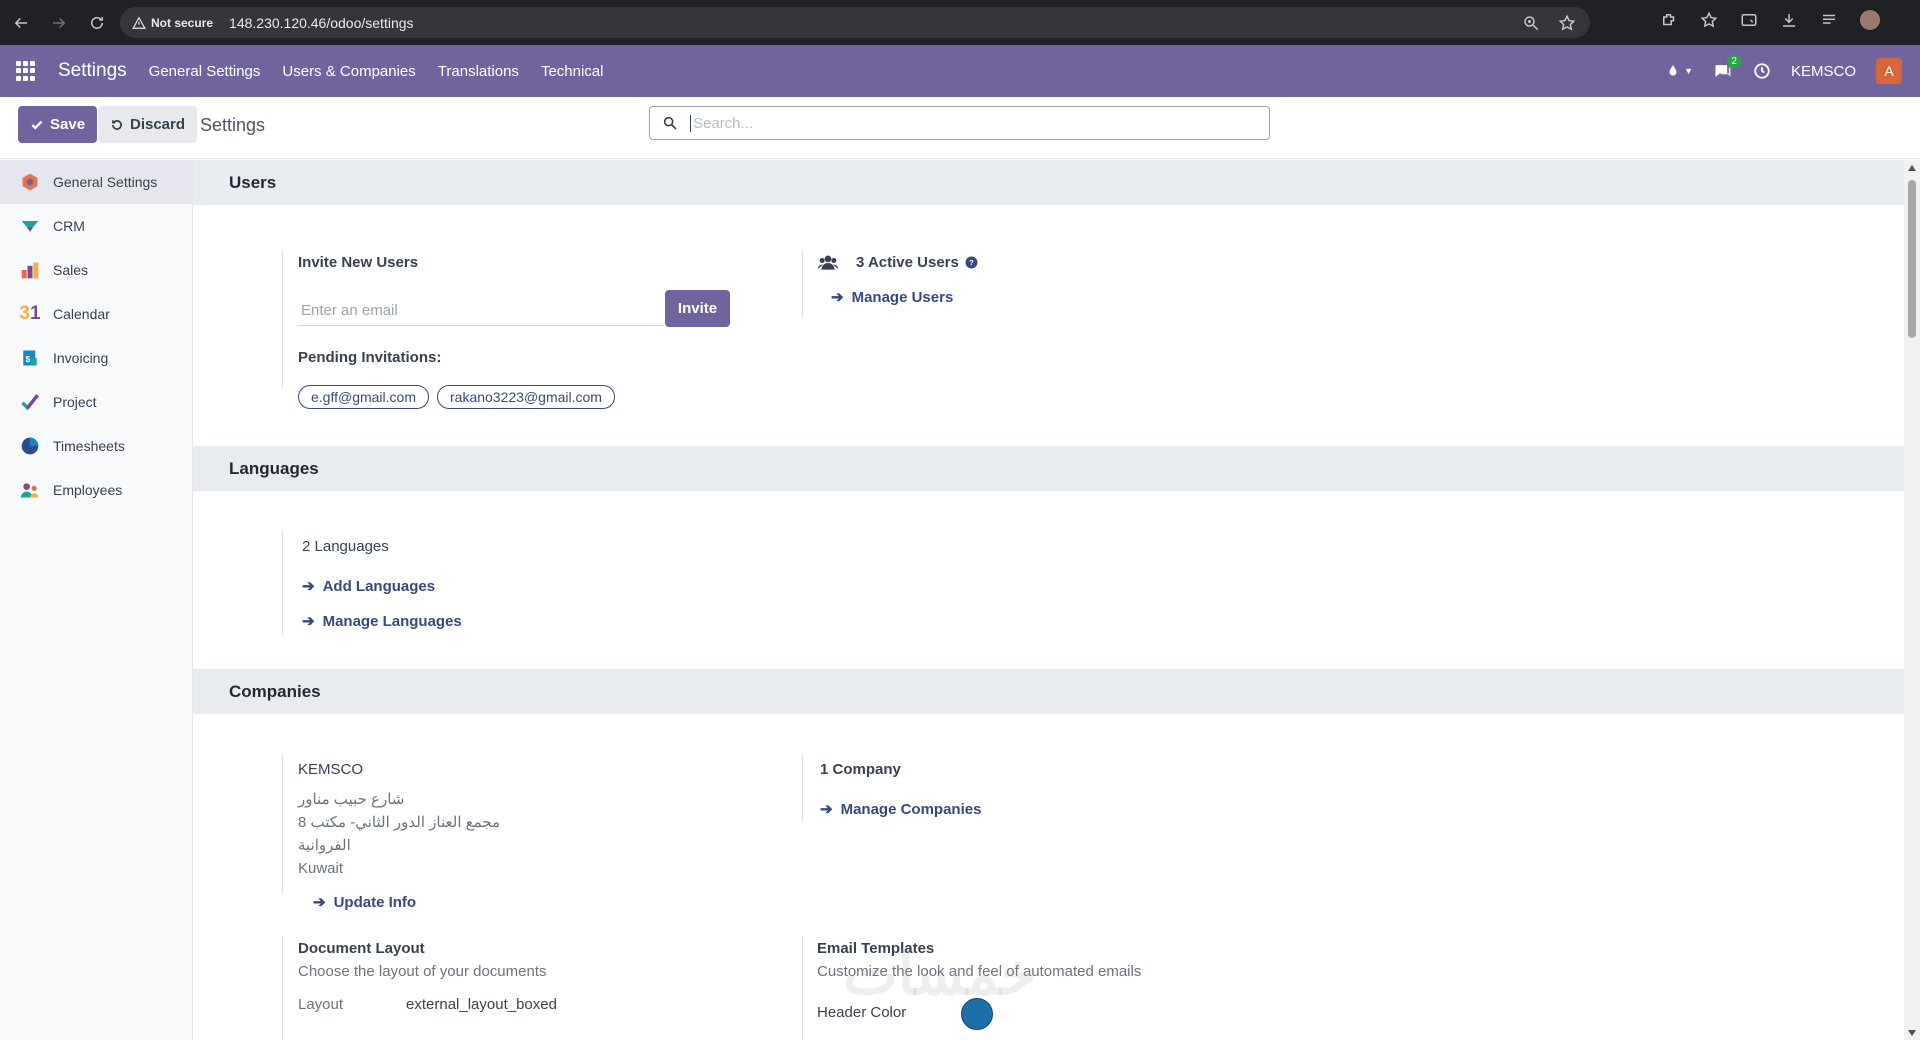 This screenshot has width=1920, height=1040. I want to click on control-panel: Save Discard Settings, so click(960, 128).